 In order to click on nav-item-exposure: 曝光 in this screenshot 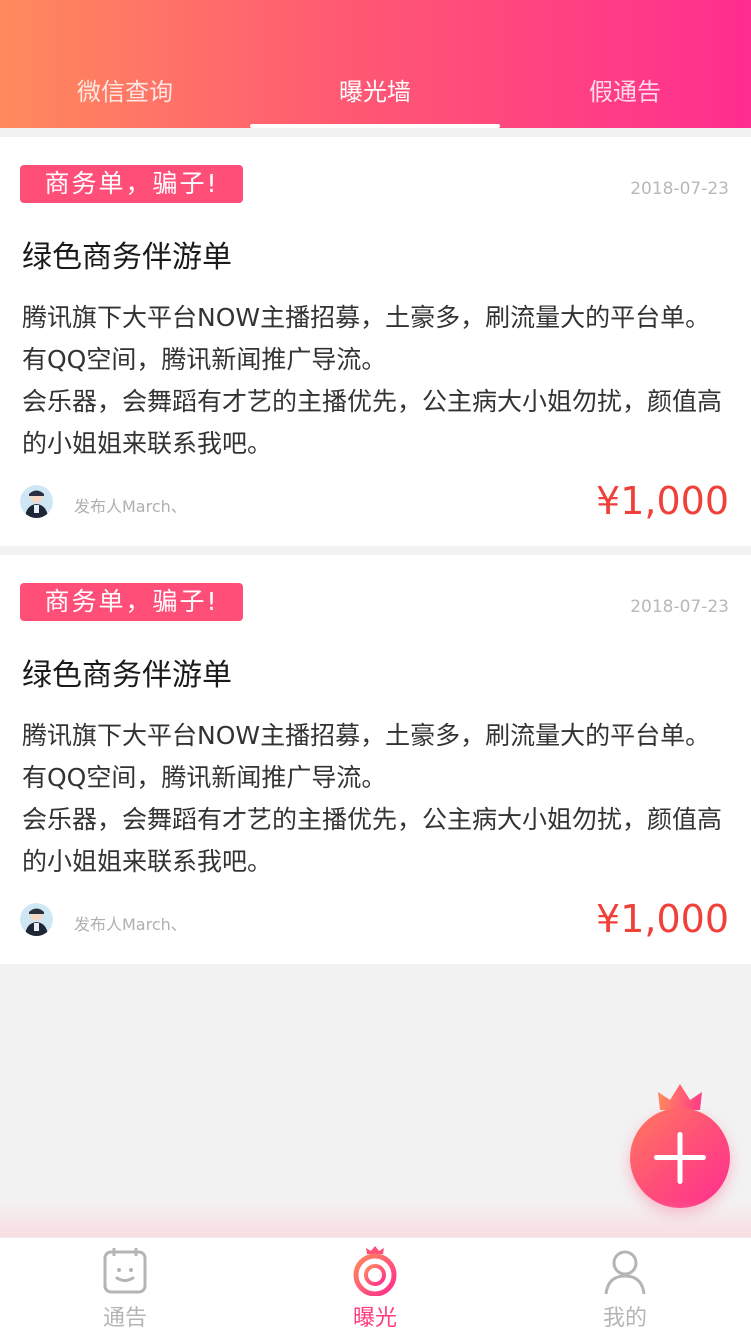, I will do `click(375, 1286)`.